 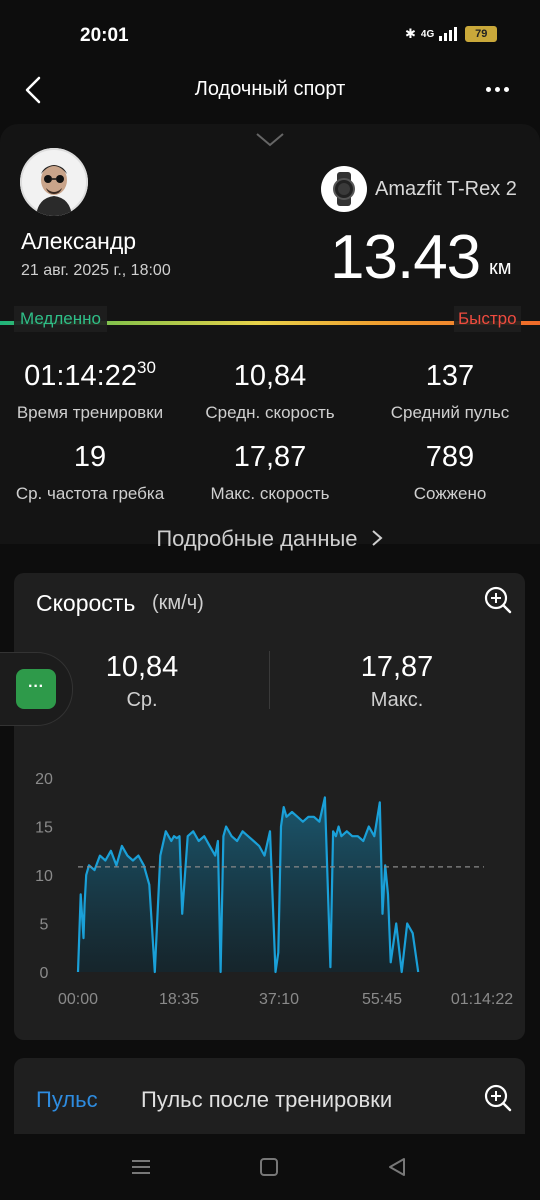 I want to click on stat-label: Средн. скорость, so click(x=270, y=412).